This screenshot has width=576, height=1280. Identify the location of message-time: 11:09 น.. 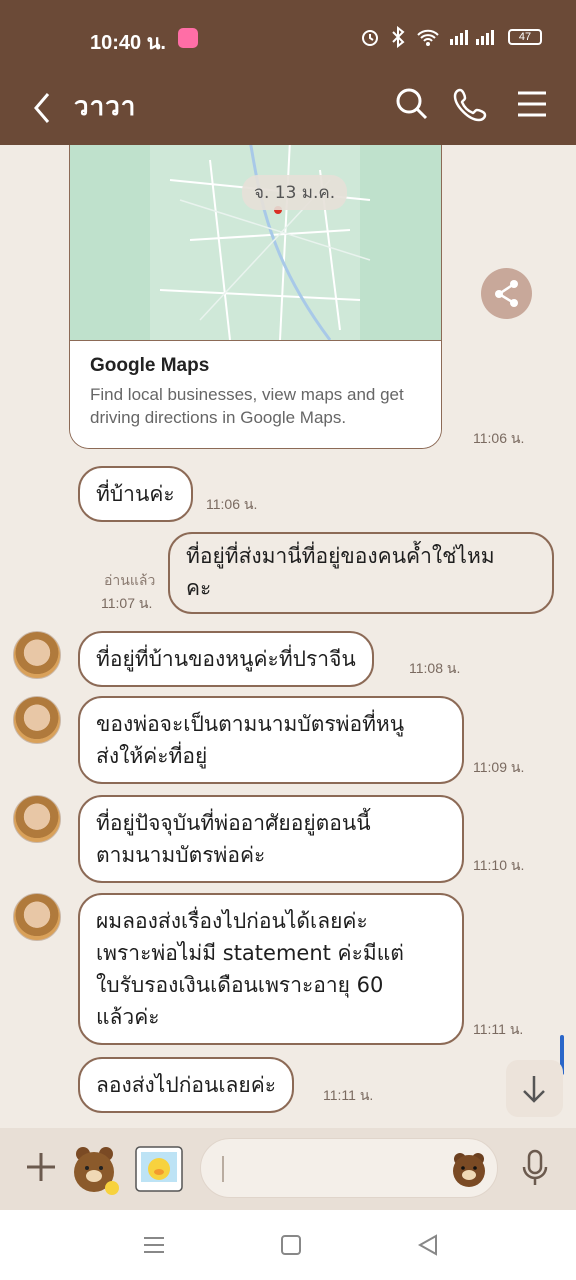
(499, 767).